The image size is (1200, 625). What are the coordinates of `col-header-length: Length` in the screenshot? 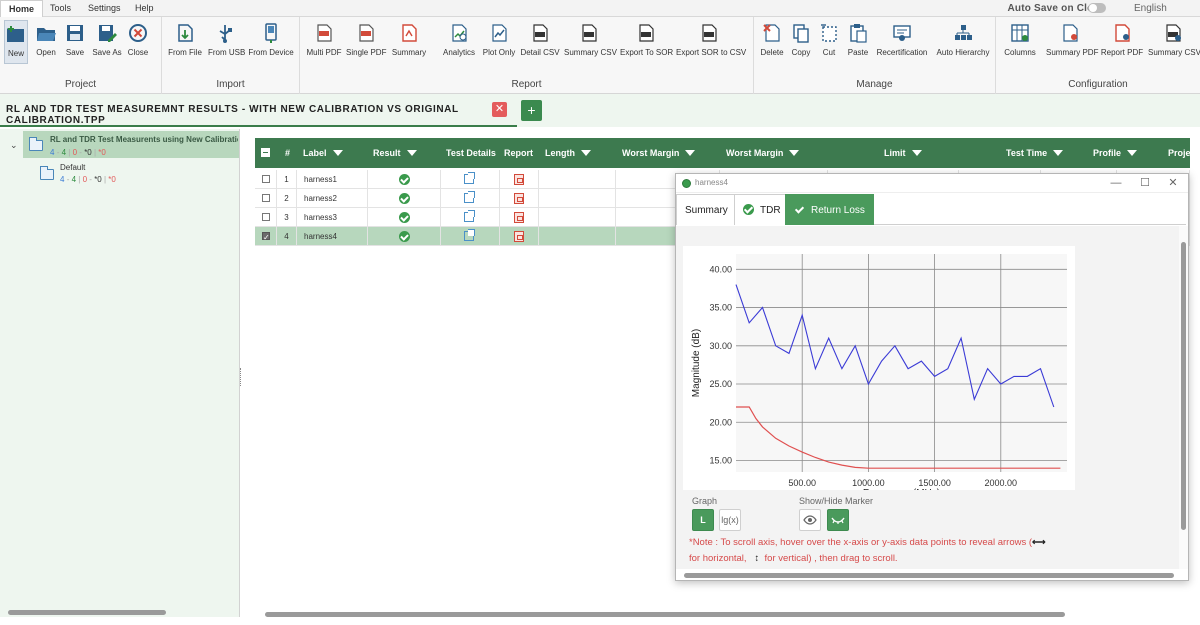 It's located at (568, 153).